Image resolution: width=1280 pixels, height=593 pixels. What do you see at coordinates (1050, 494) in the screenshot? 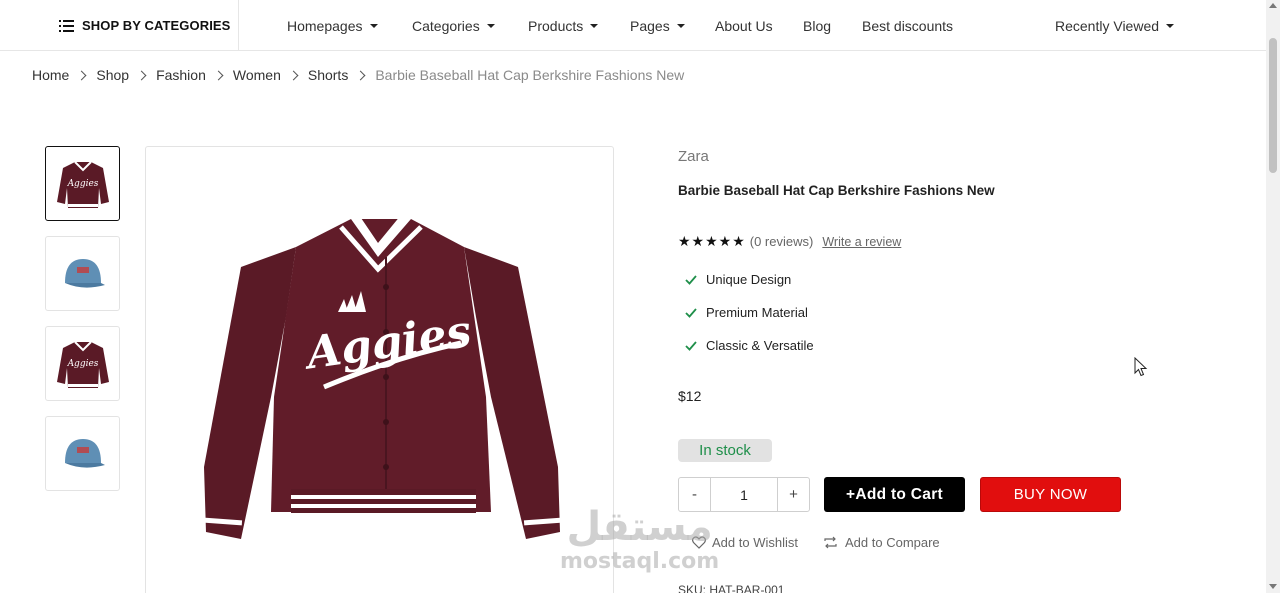
I see `buy-now-button: BUY NOW` at bounding box center [1050, 494].